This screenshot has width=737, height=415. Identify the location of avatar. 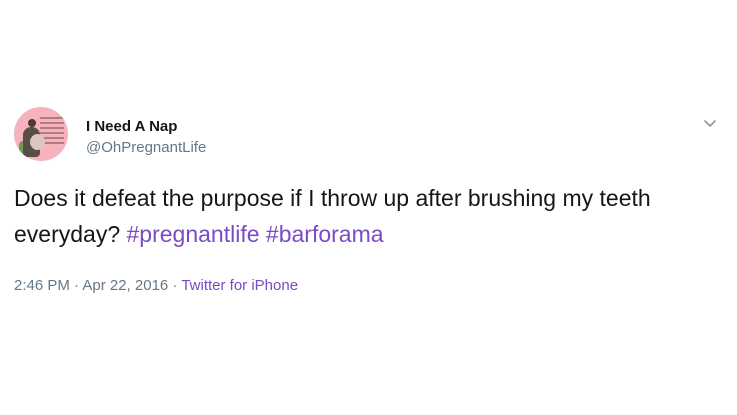
(41, 134).